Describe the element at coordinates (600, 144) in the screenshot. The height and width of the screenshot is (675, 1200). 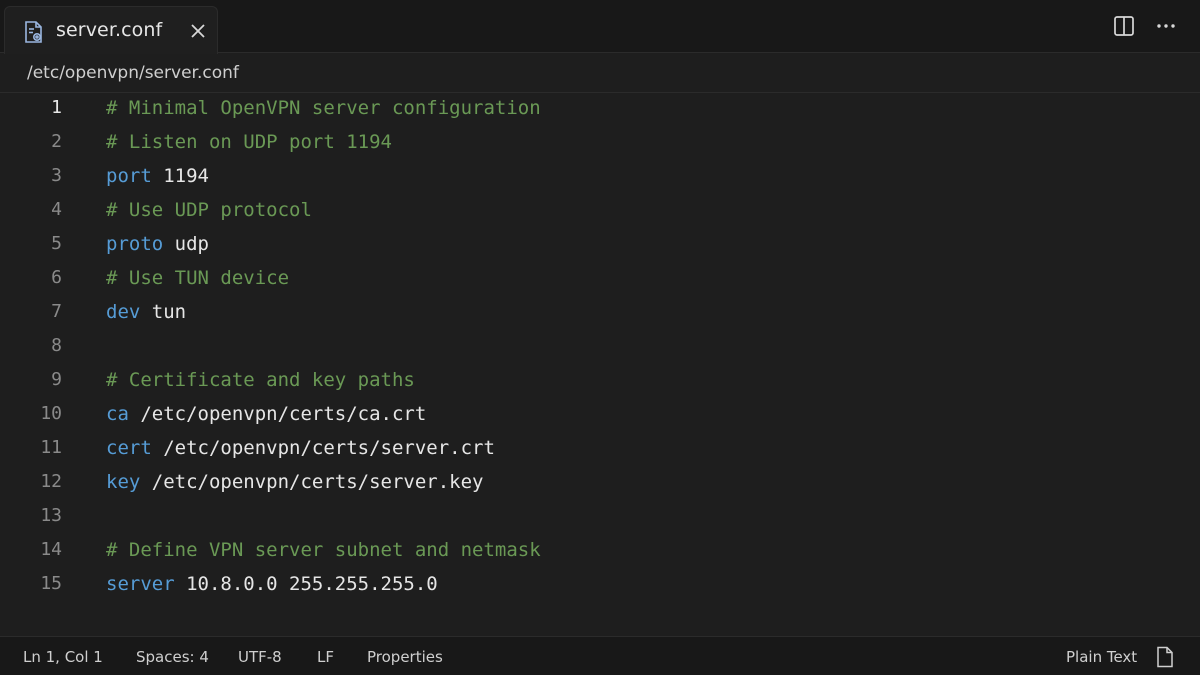
I see `code-line: 2 # Listen on UDP port 1194` at that location.